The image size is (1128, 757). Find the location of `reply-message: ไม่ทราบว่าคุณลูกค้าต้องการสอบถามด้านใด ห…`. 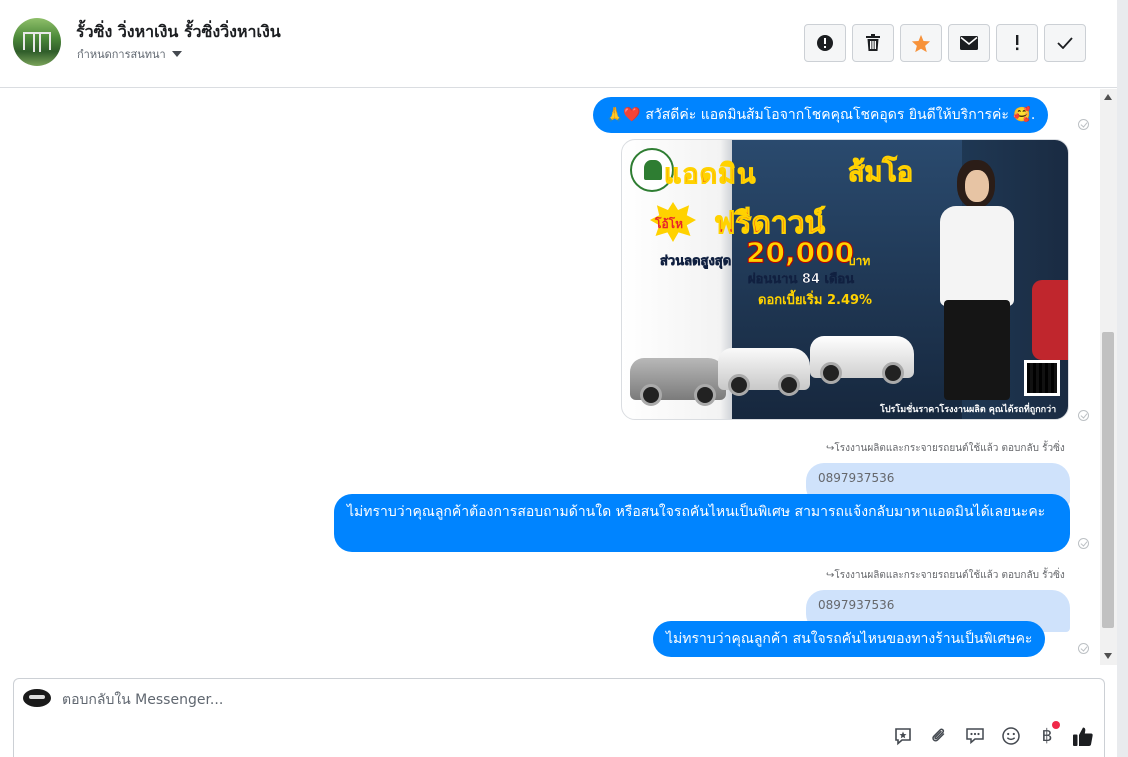

reply-message: ไม่ทราบว่าคุณลูกค้าต้องการสอบถามด้านใด ห… is located at coordinates (702, 523).